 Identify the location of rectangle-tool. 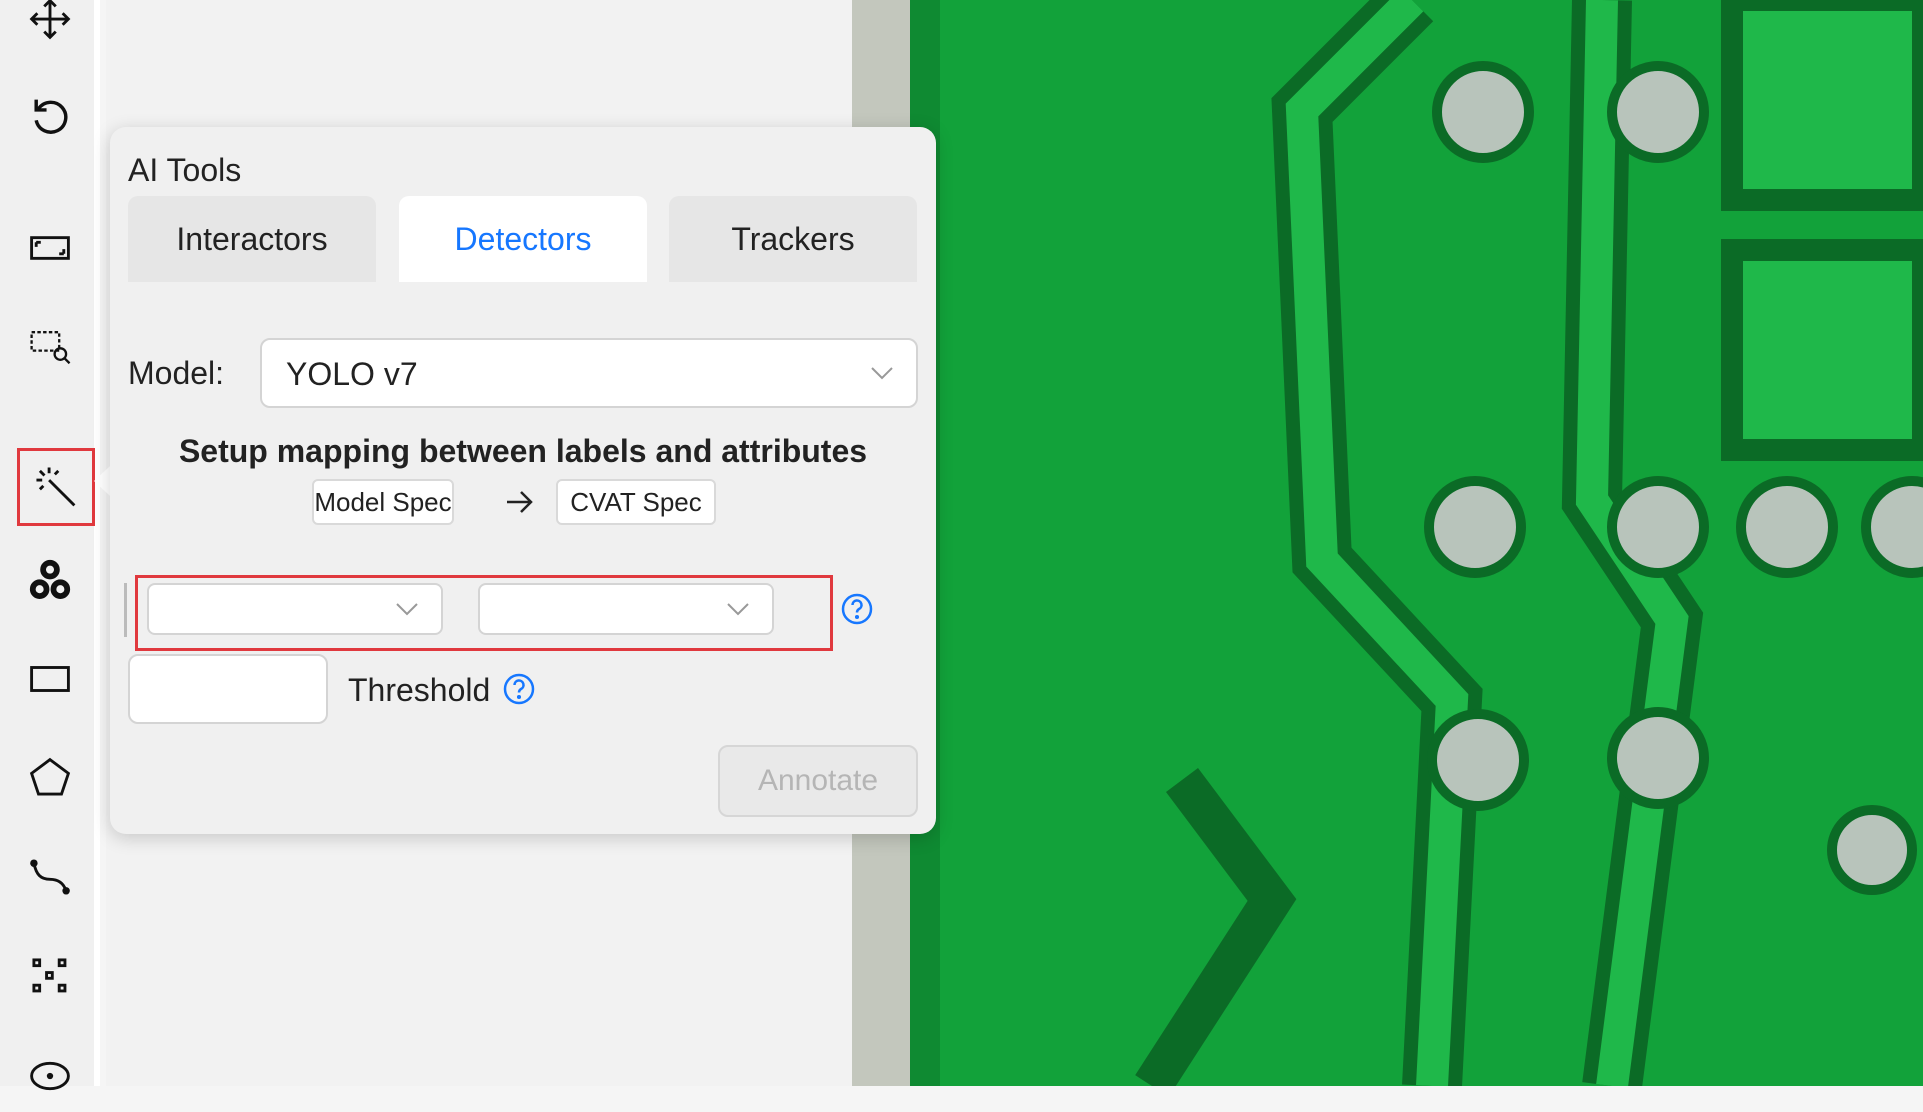
(50, 679).